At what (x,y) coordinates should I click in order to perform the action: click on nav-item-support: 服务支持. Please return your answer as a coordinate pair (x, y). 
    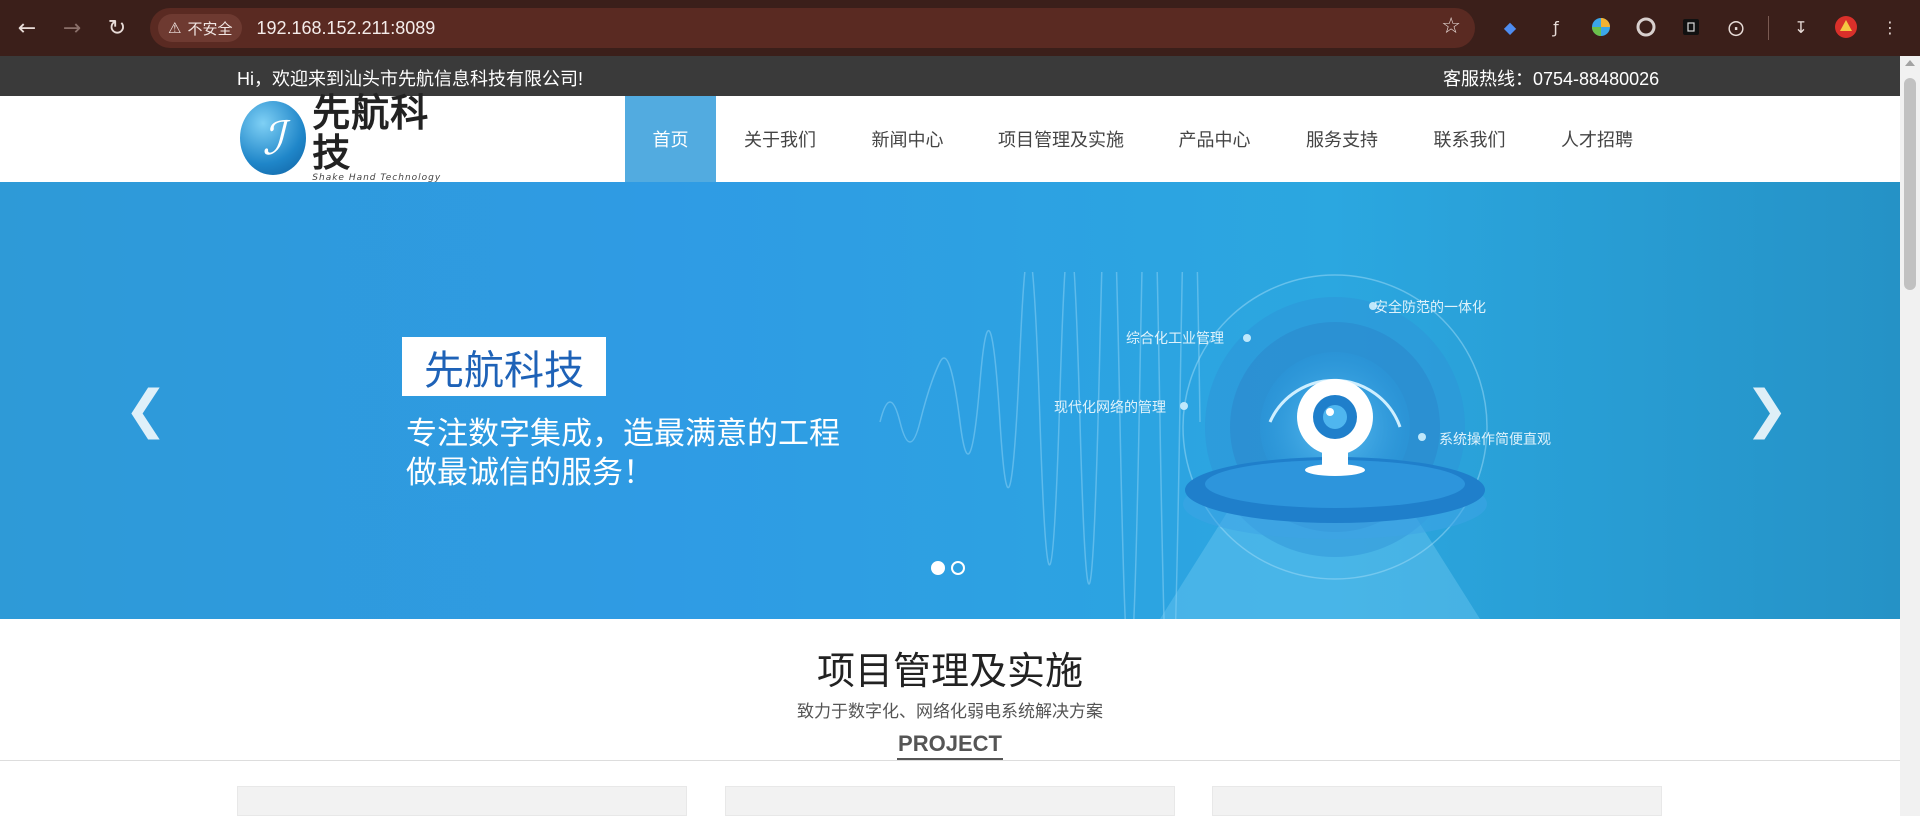
    Looking at the image, I should click on (1342, 139).